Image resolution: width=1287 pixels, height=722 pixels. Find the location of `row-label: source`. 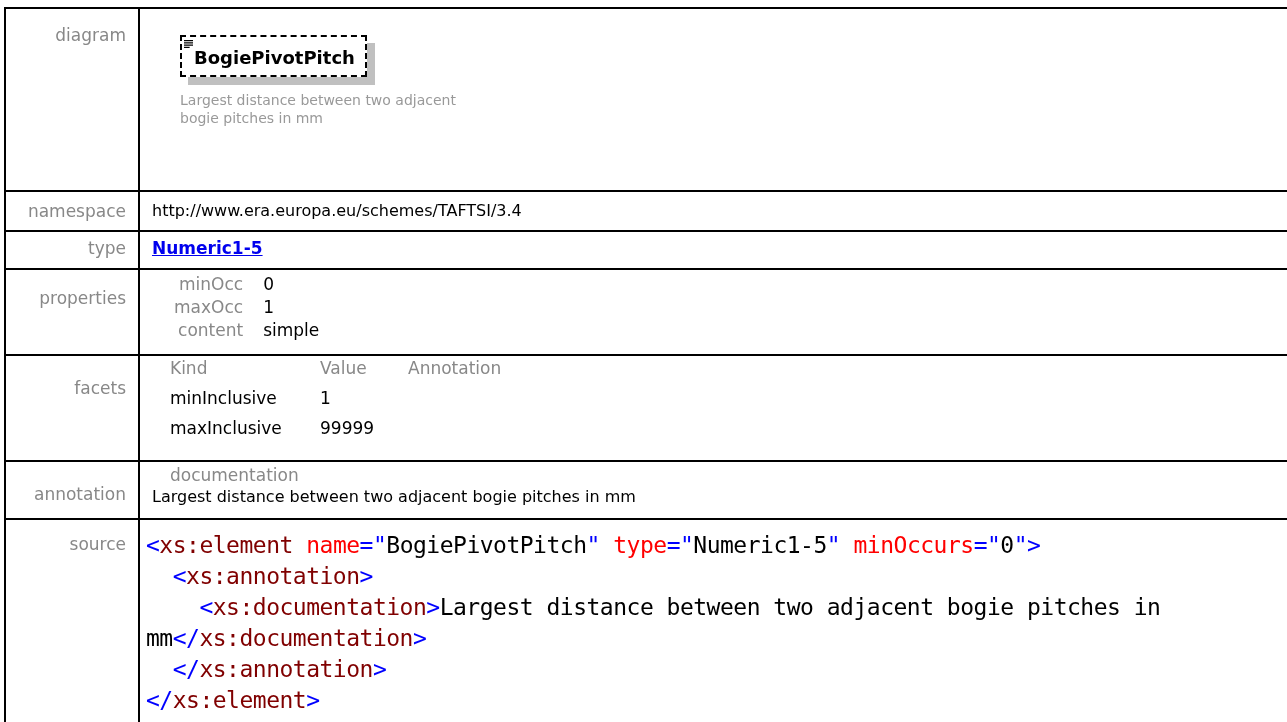

row-label: source is located at coordinates (97, 544).